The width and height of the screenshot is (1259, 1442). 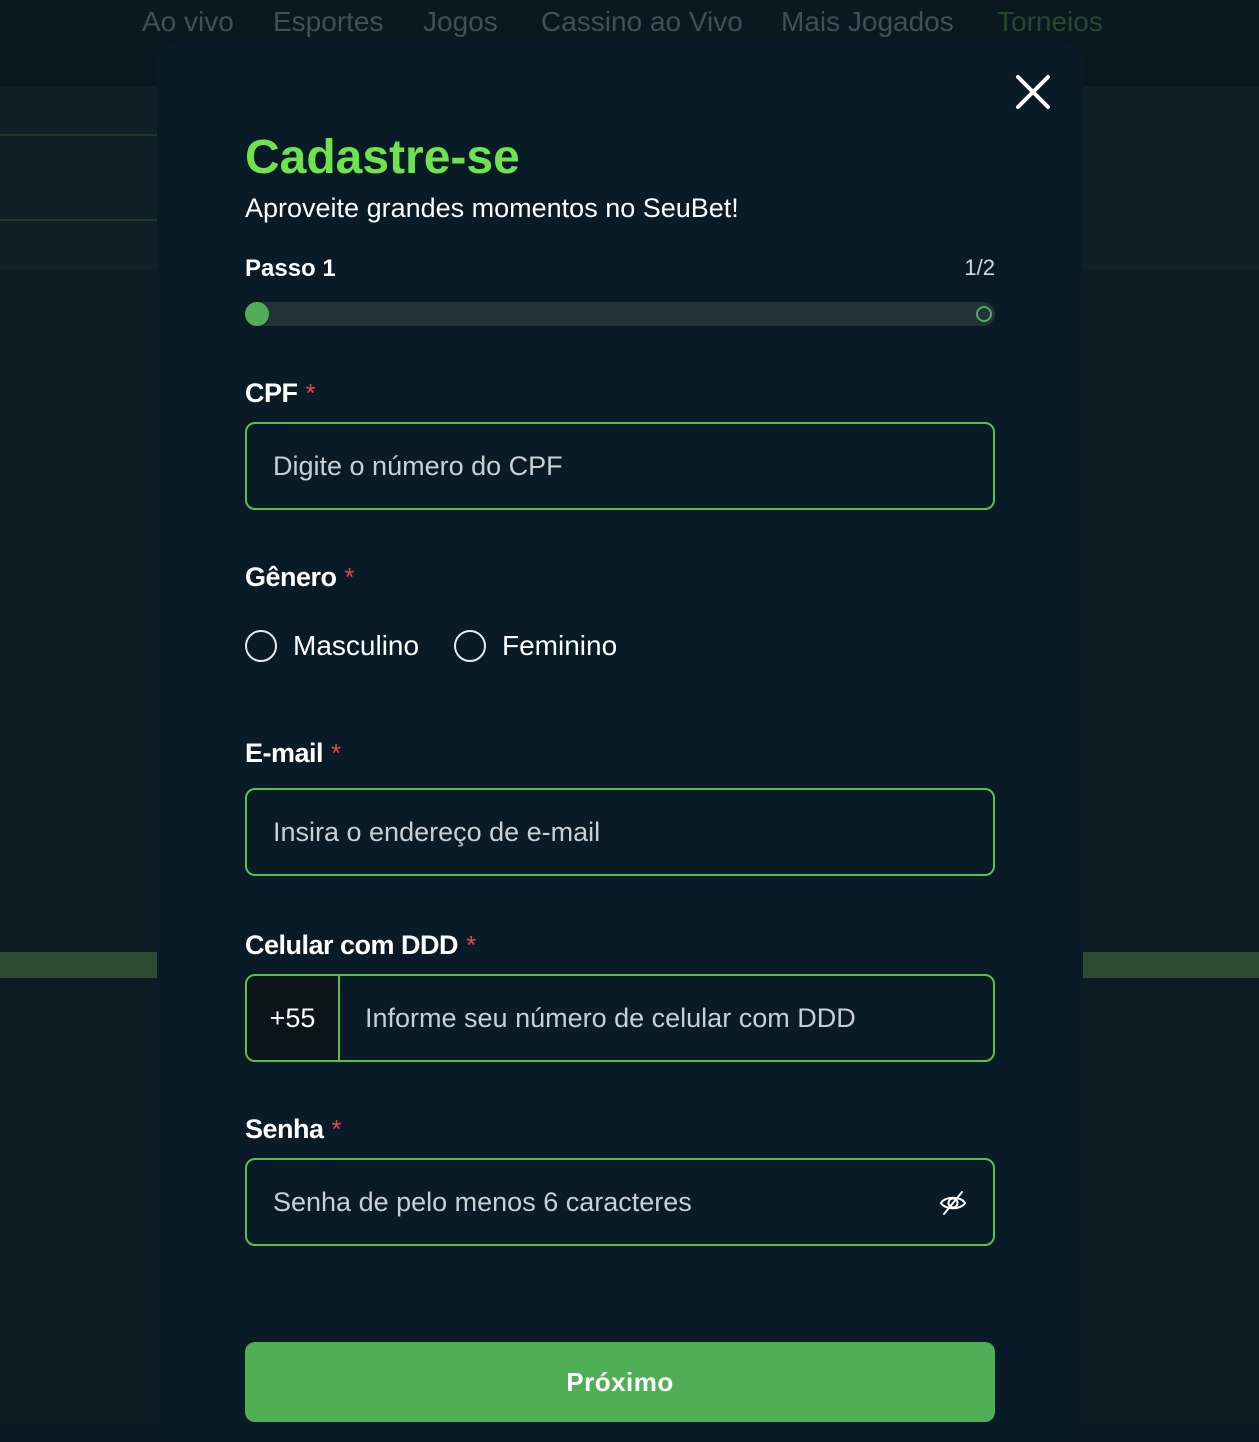 What do you see at coordinates (284, 753) in the screenshot?
I see `email-label-text: E-mail` at bounding box center [284, 753].